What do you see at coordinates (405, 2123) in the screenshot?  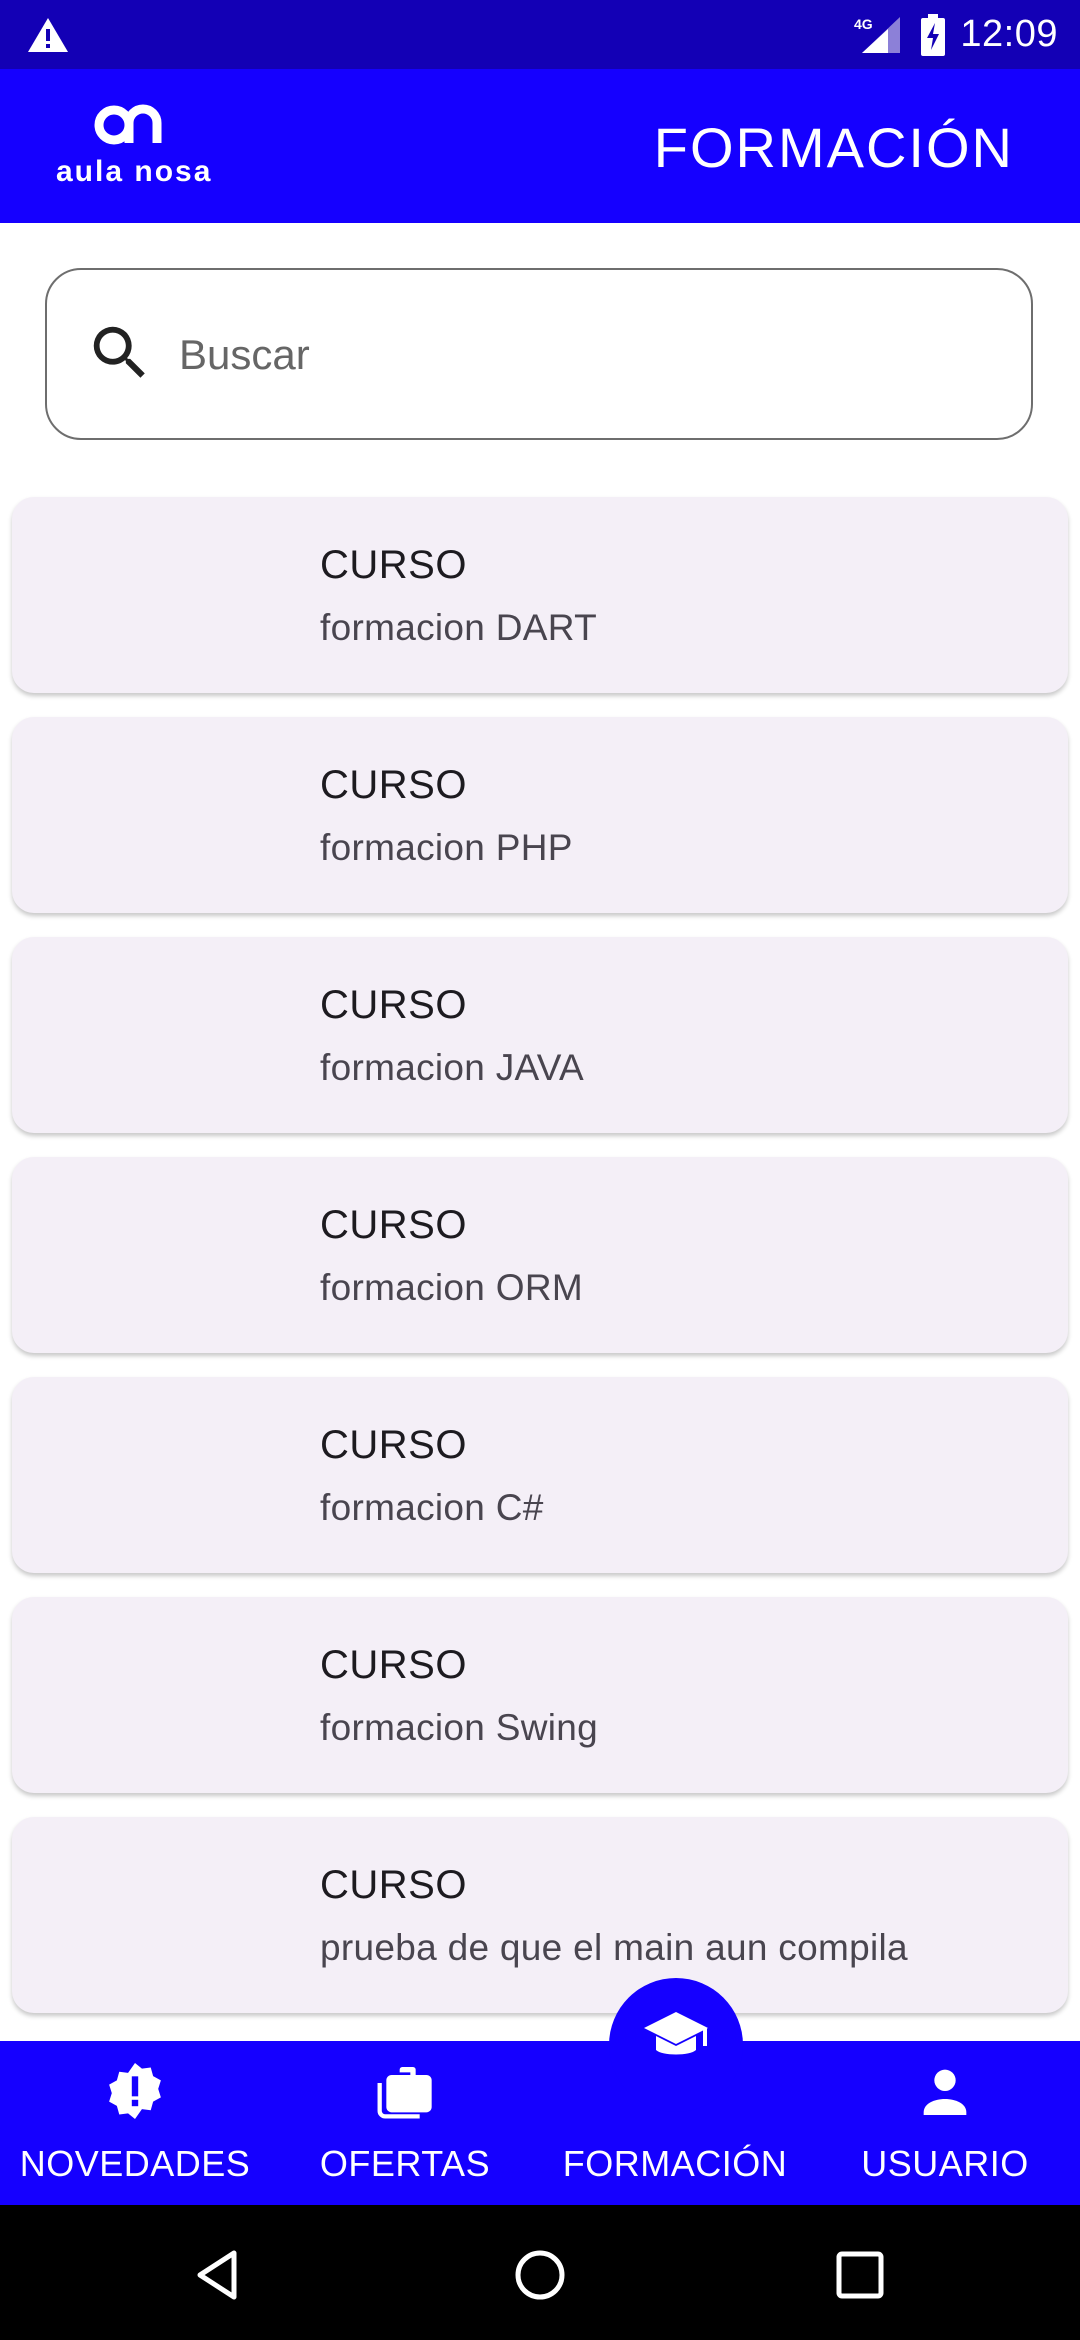 I see `nav-item-ofertas: OFERTAS` at bounding box center [405, 2123].